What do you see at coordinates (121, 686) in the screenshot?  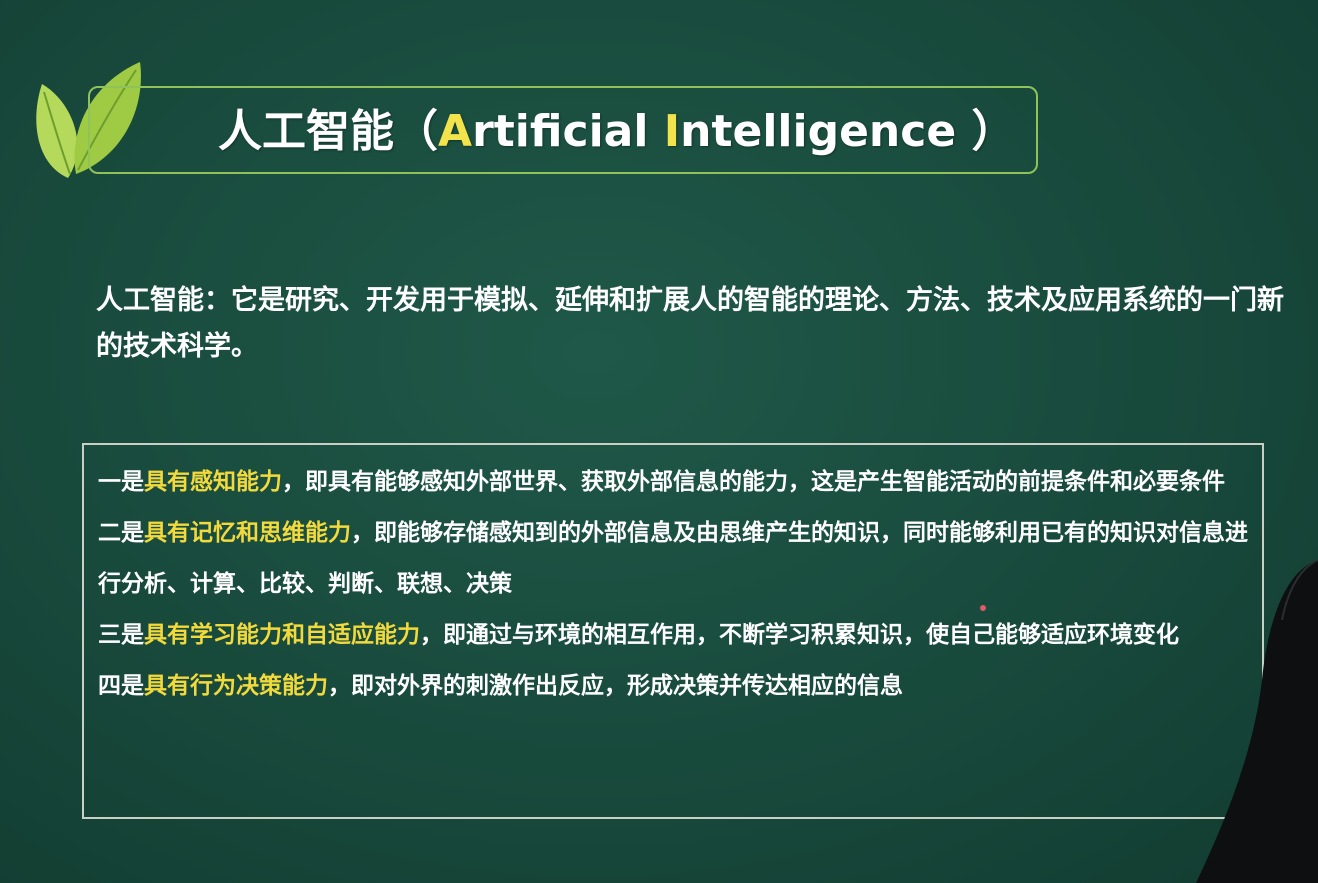 I see `capability-prefix: 四是` at bounding box center [121, 686].